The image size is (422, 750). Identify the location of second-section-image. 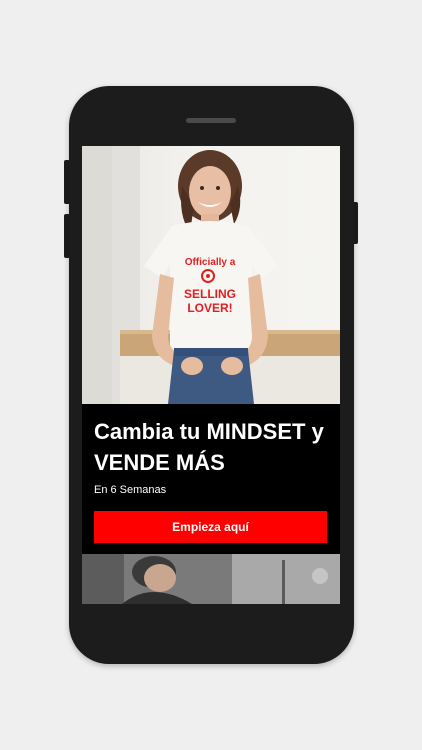
(211, 579).